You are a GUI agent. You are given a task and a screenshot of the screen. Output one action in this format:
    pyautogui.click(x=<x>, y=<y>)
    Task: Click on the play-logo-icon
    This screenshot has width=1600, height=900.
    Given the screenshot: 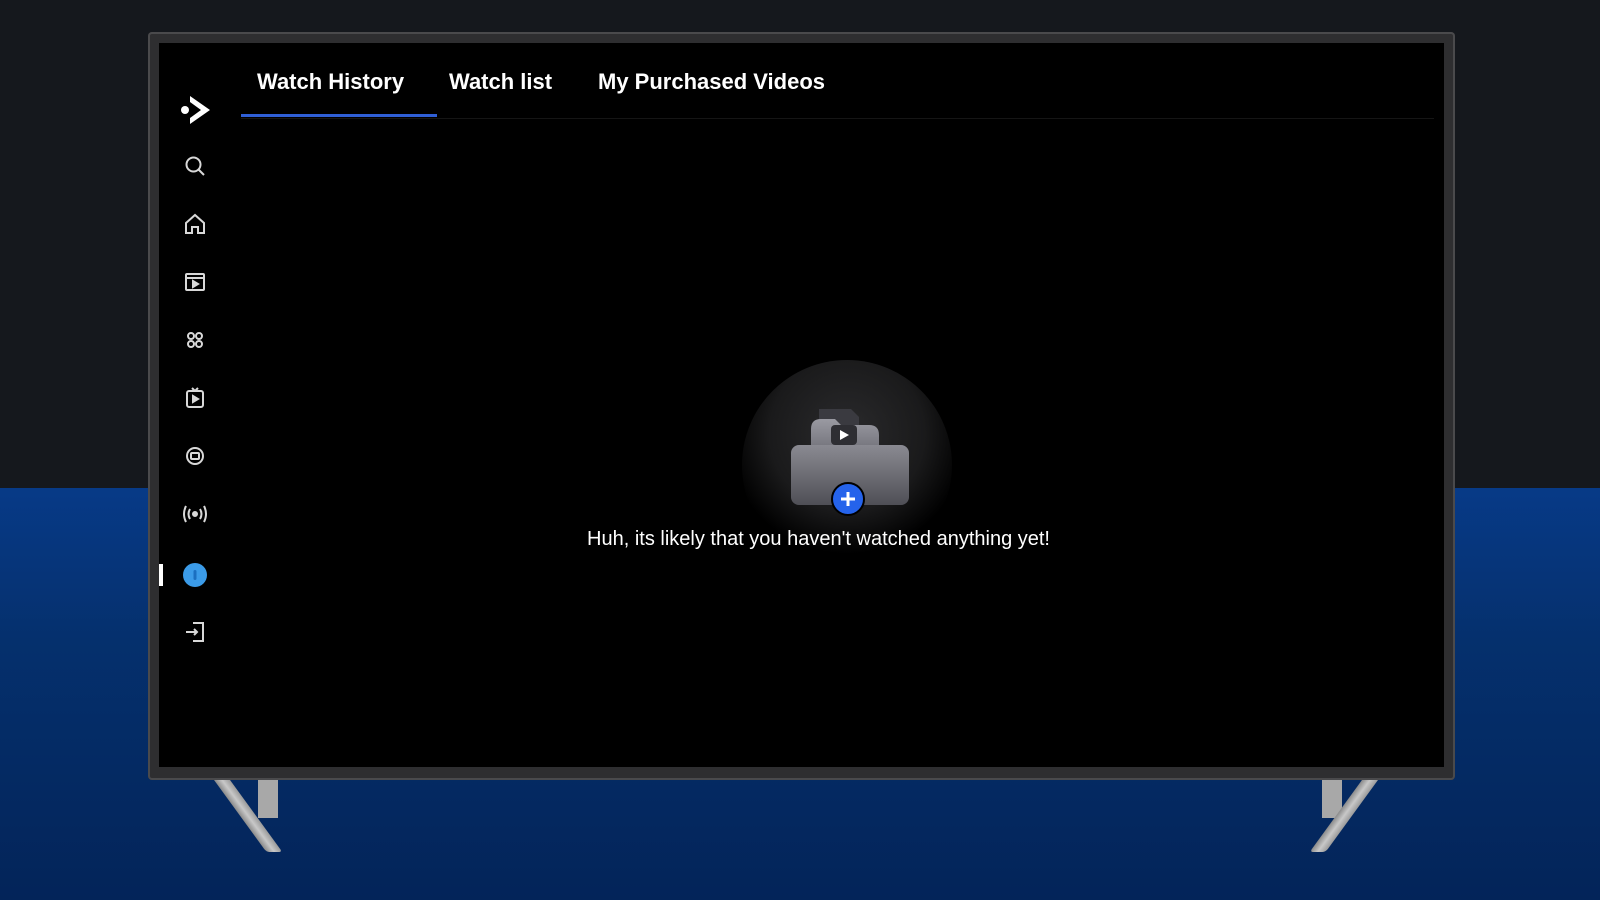 What is the action you would take?
    pyautogui.click(x=196, y=110)
    